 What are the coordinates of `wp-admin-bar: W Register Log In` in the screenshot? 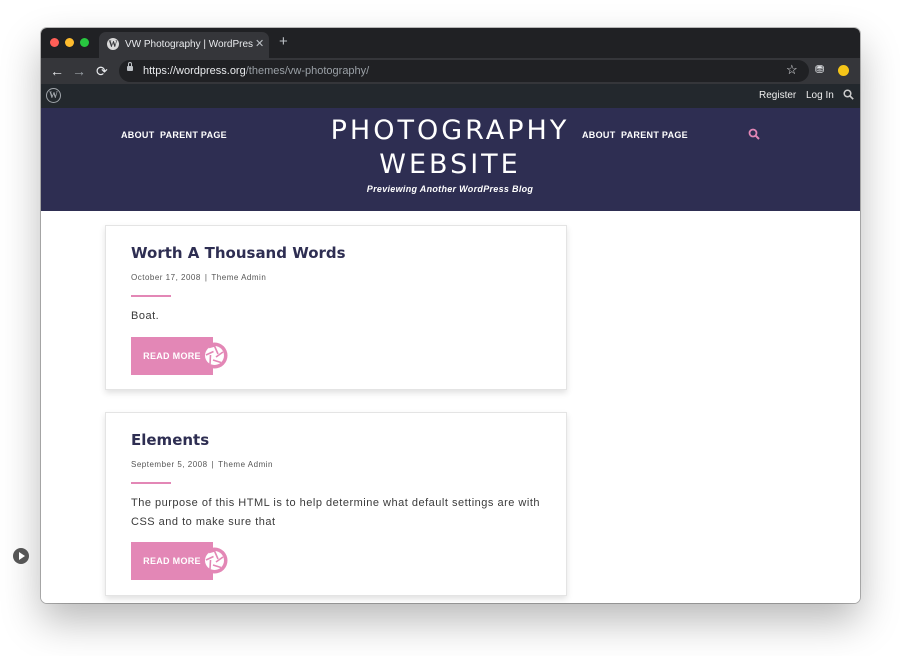 It's located at (450, 96).